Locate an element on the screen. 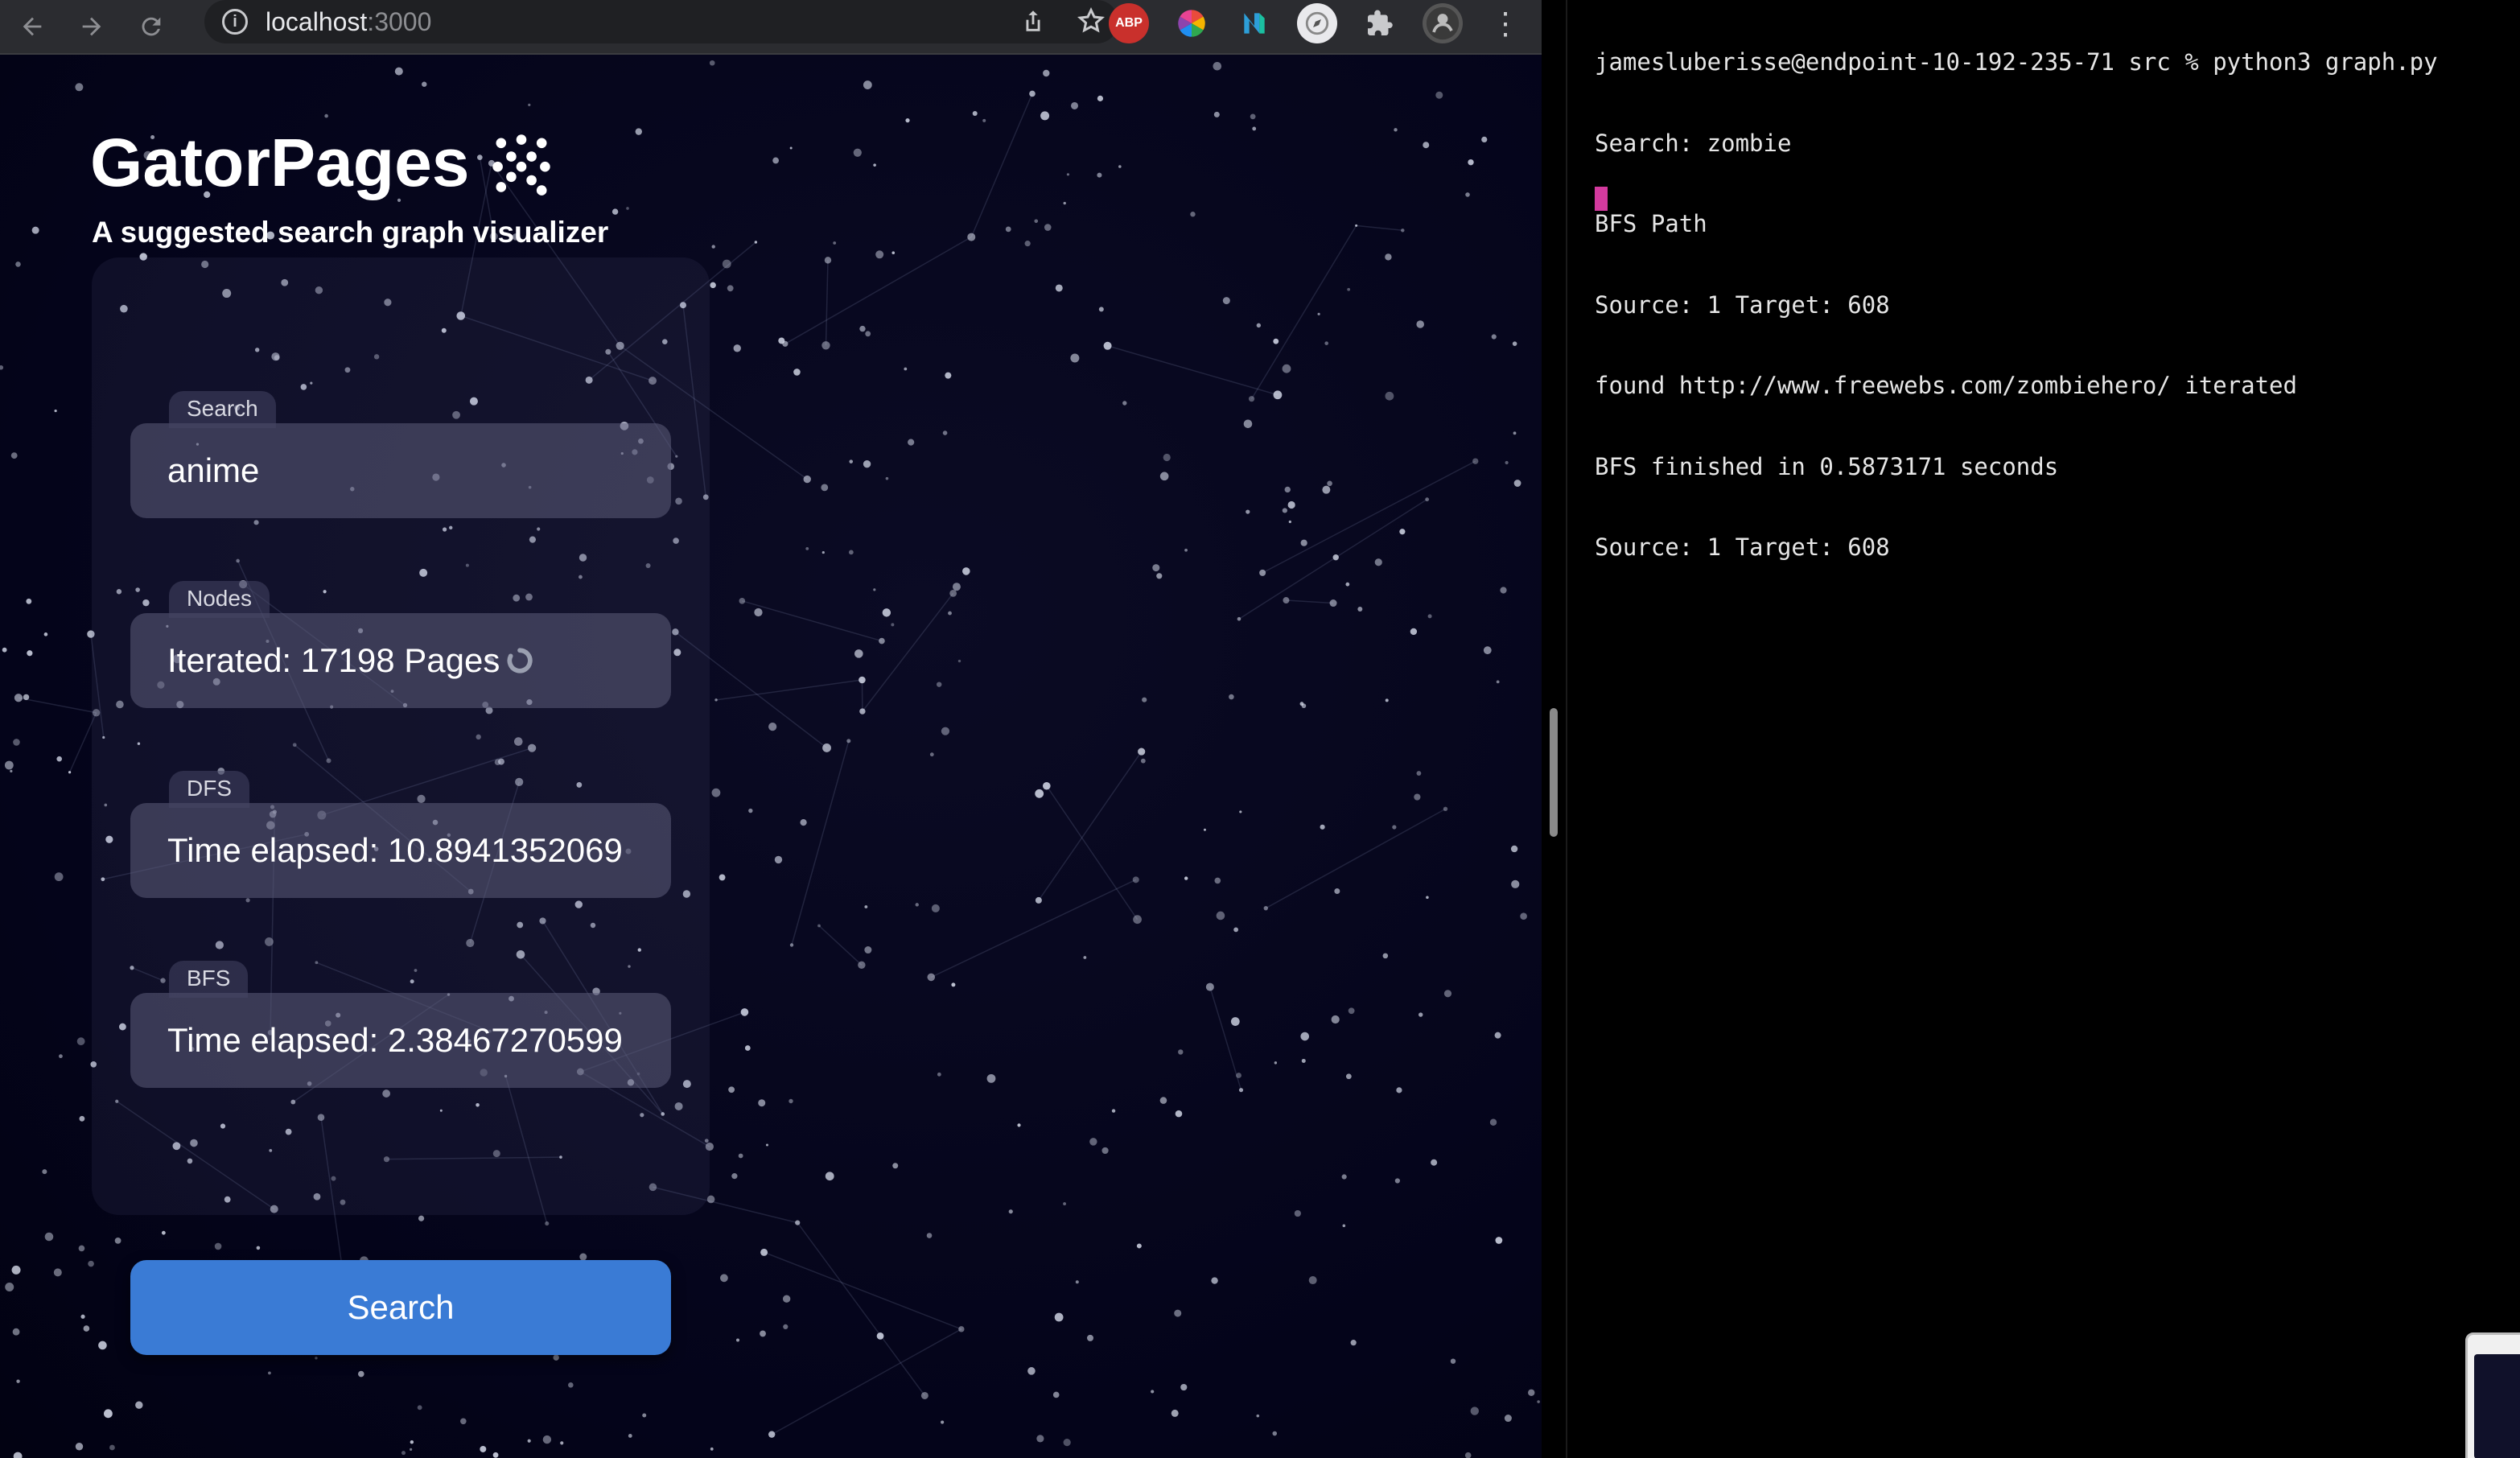  thumbnail-preview is located at coordinates (2497, 1406).